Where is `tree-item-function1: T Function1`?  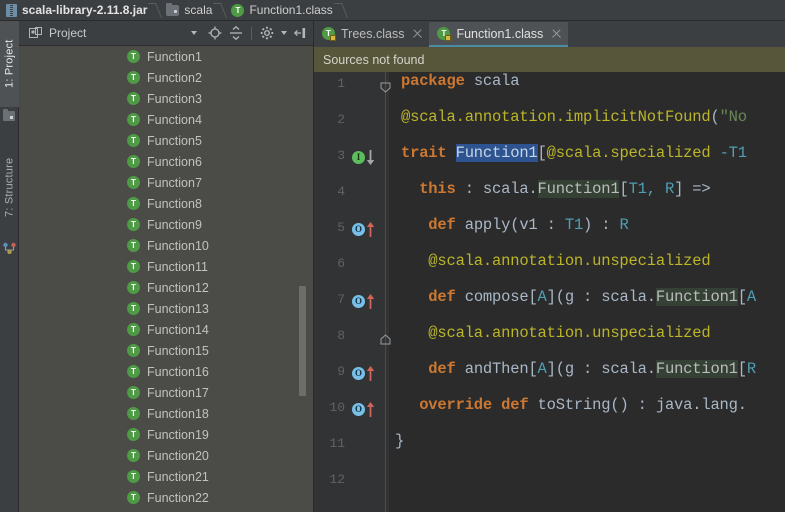 tree-item-function1: T Function1 is located at coordinates (166, 56).